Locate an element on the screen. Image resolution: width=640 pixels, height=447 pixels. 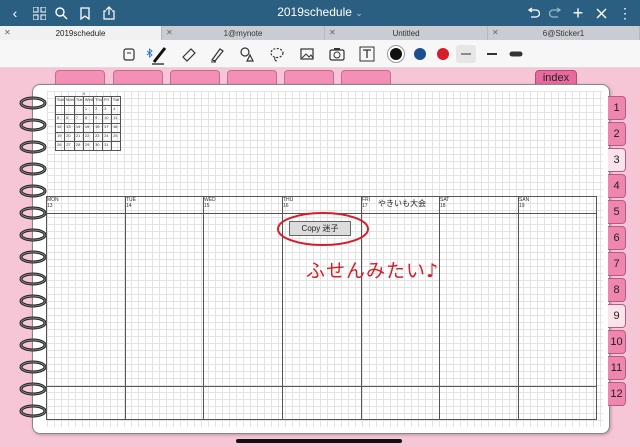
day-cell: 7 is located at coordinates (78, 119).